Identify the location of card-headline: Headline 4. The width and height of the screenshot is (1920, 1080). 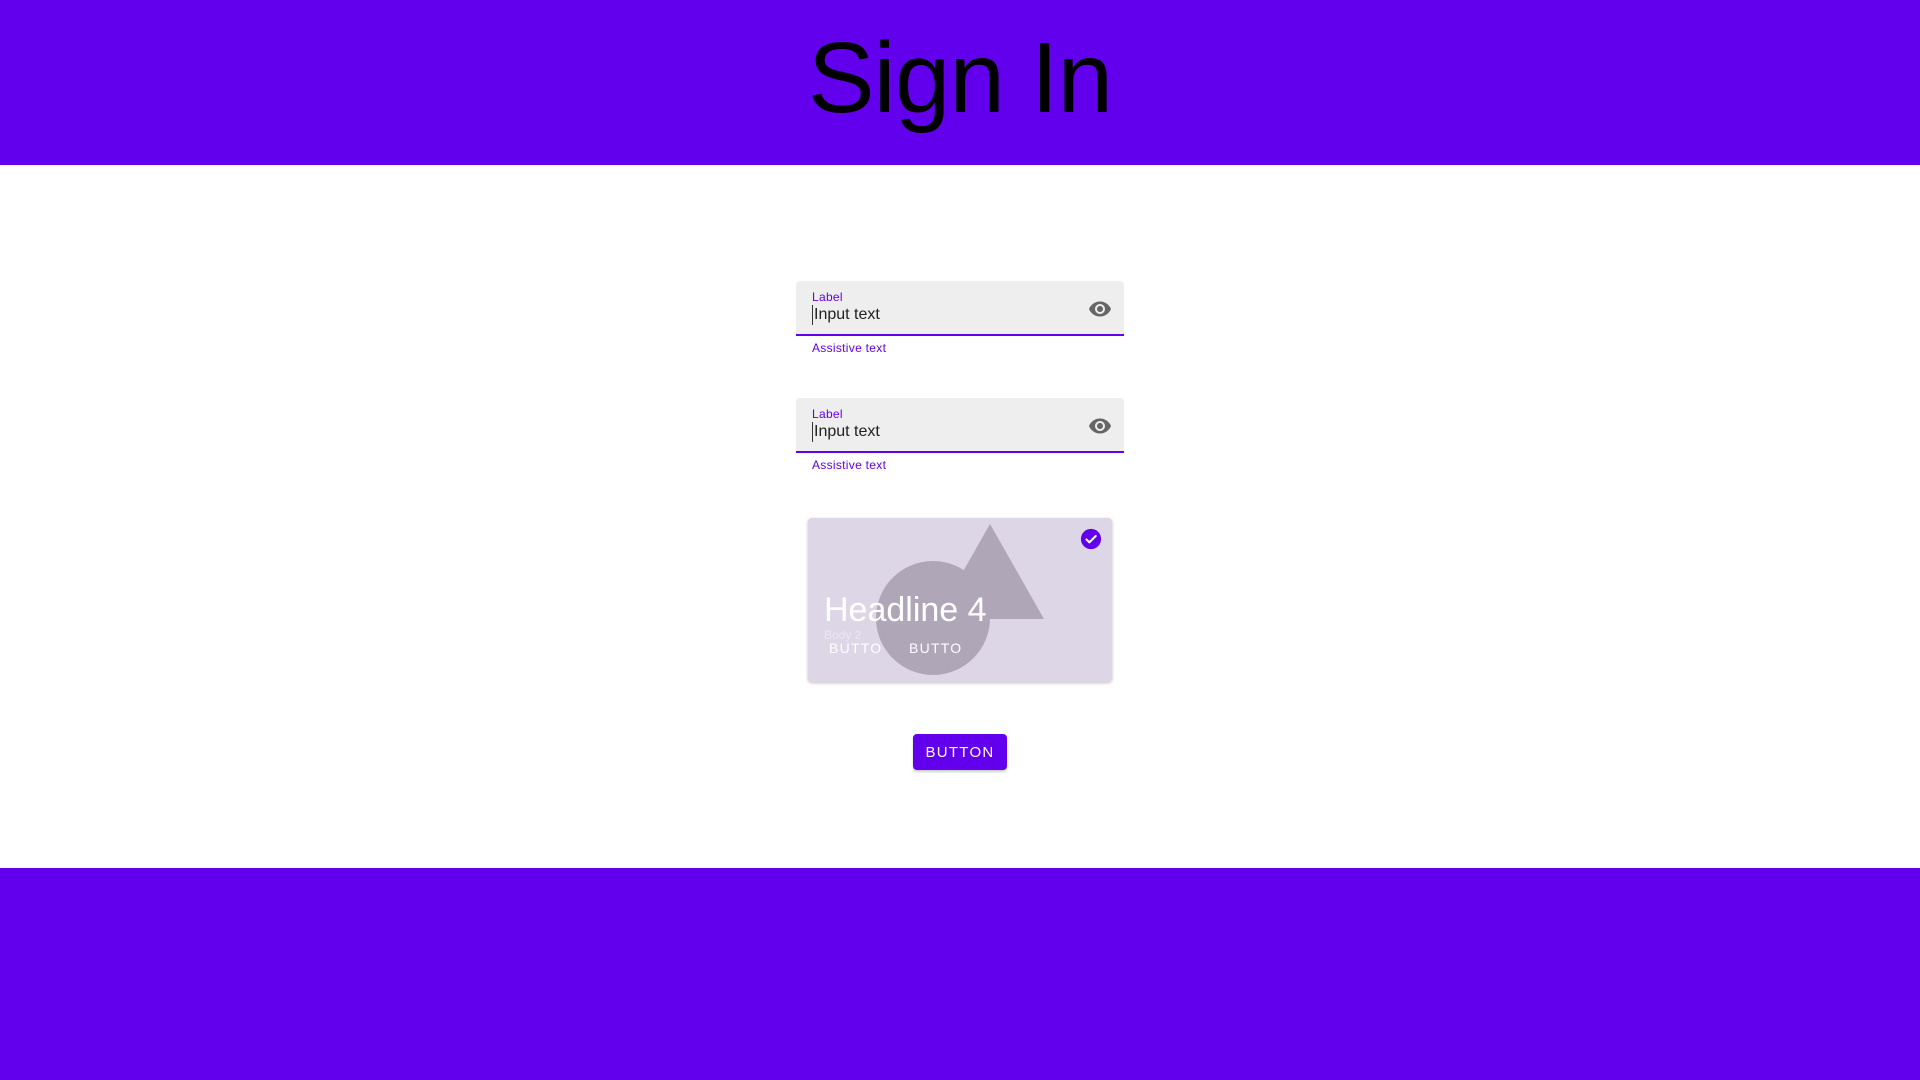
(905, 610).